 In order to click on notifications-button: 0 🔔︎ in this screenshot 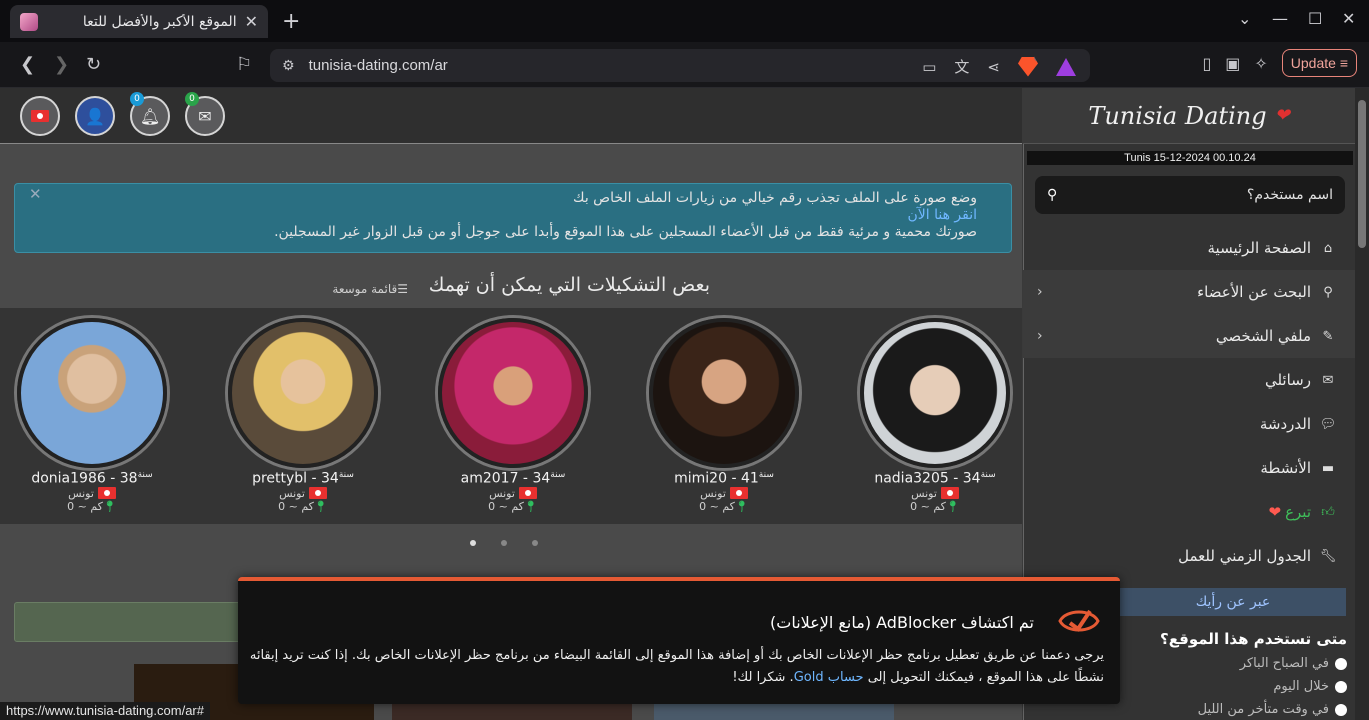, I will do `click(150, 114)`.